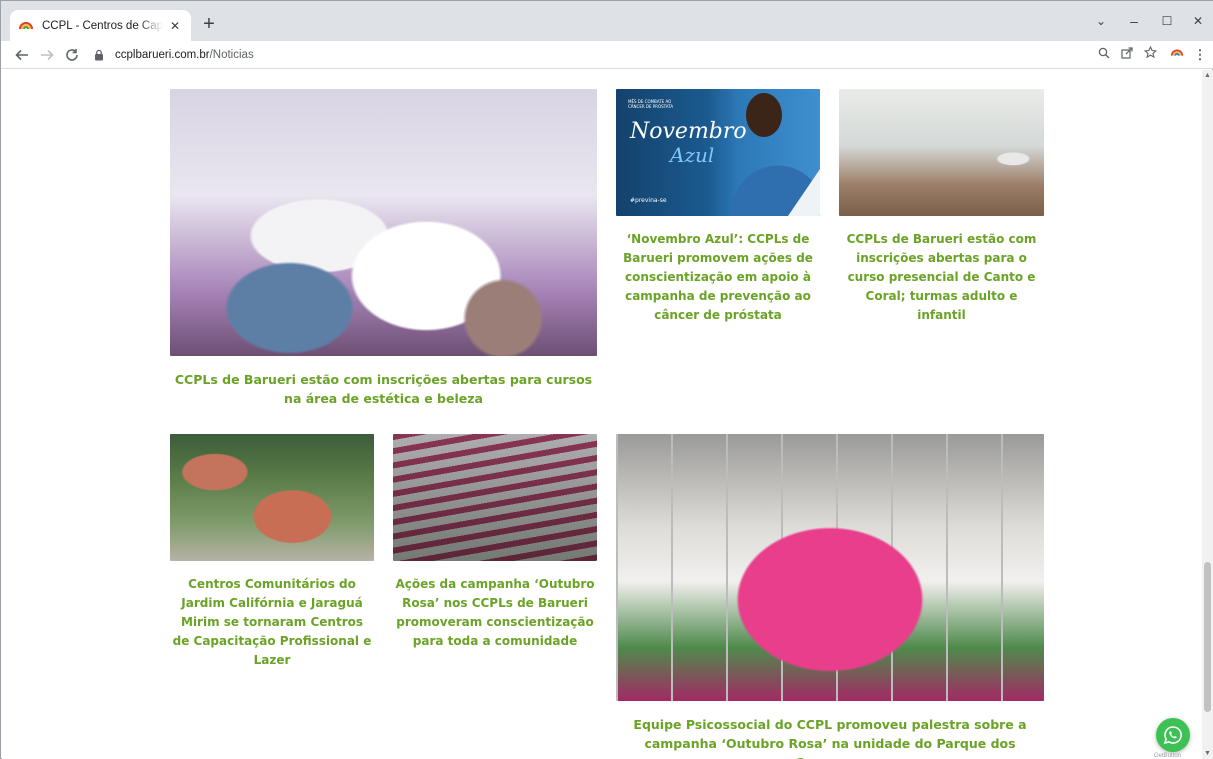  What do you see at coordinates (1207, 75) in the screenshot?
I see `scroll-up-arrow-icon: ▲` at bounding box center [1207, 75].